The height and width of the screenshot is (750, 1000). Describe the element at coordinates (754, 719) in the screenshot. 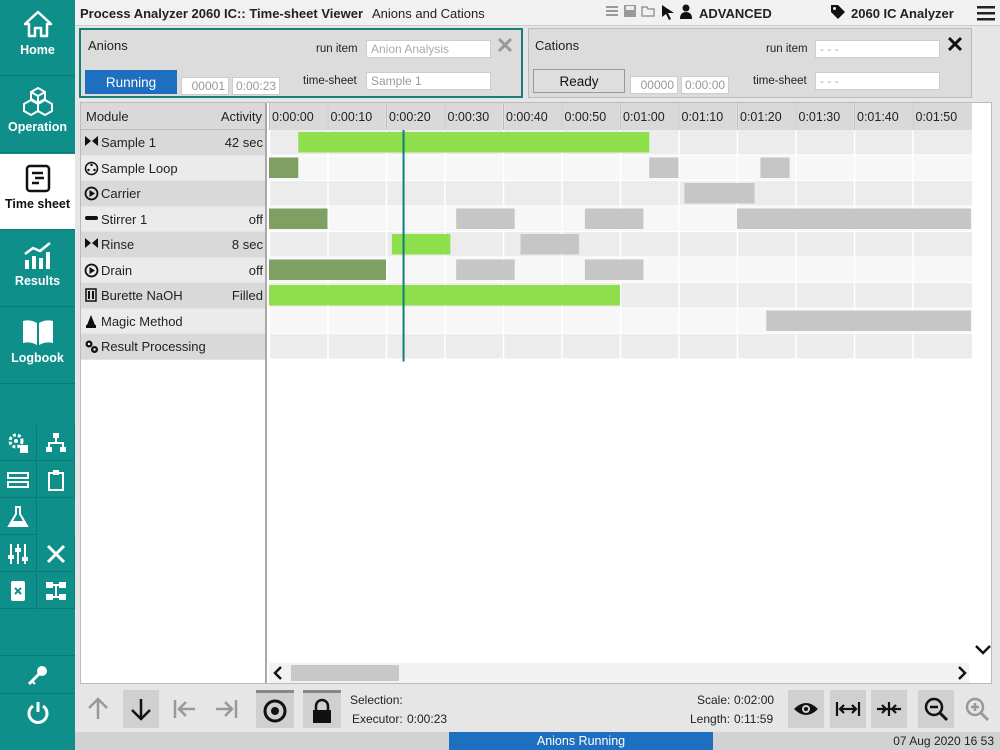

I see `length-value: 0:11:59` at that location.